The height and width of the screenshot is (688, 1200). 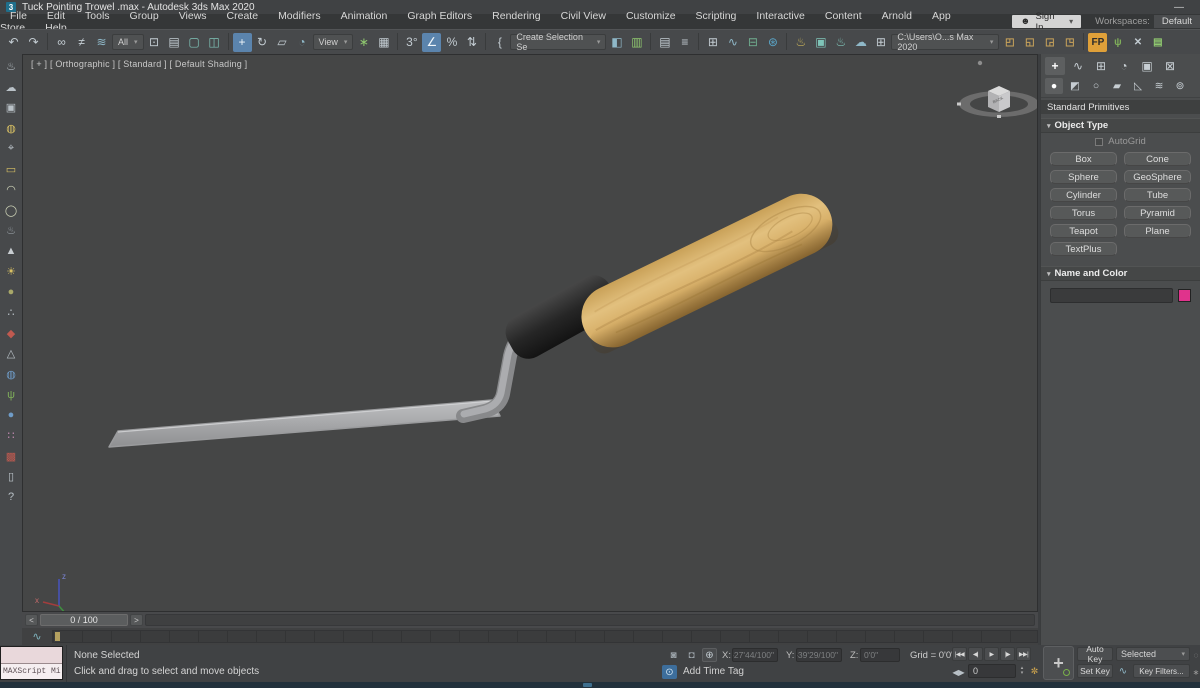 What do you see at coordinates (616, 42) in the screenshot?
I see `mirror-icon: ◧` at bounding box center [616, 42].